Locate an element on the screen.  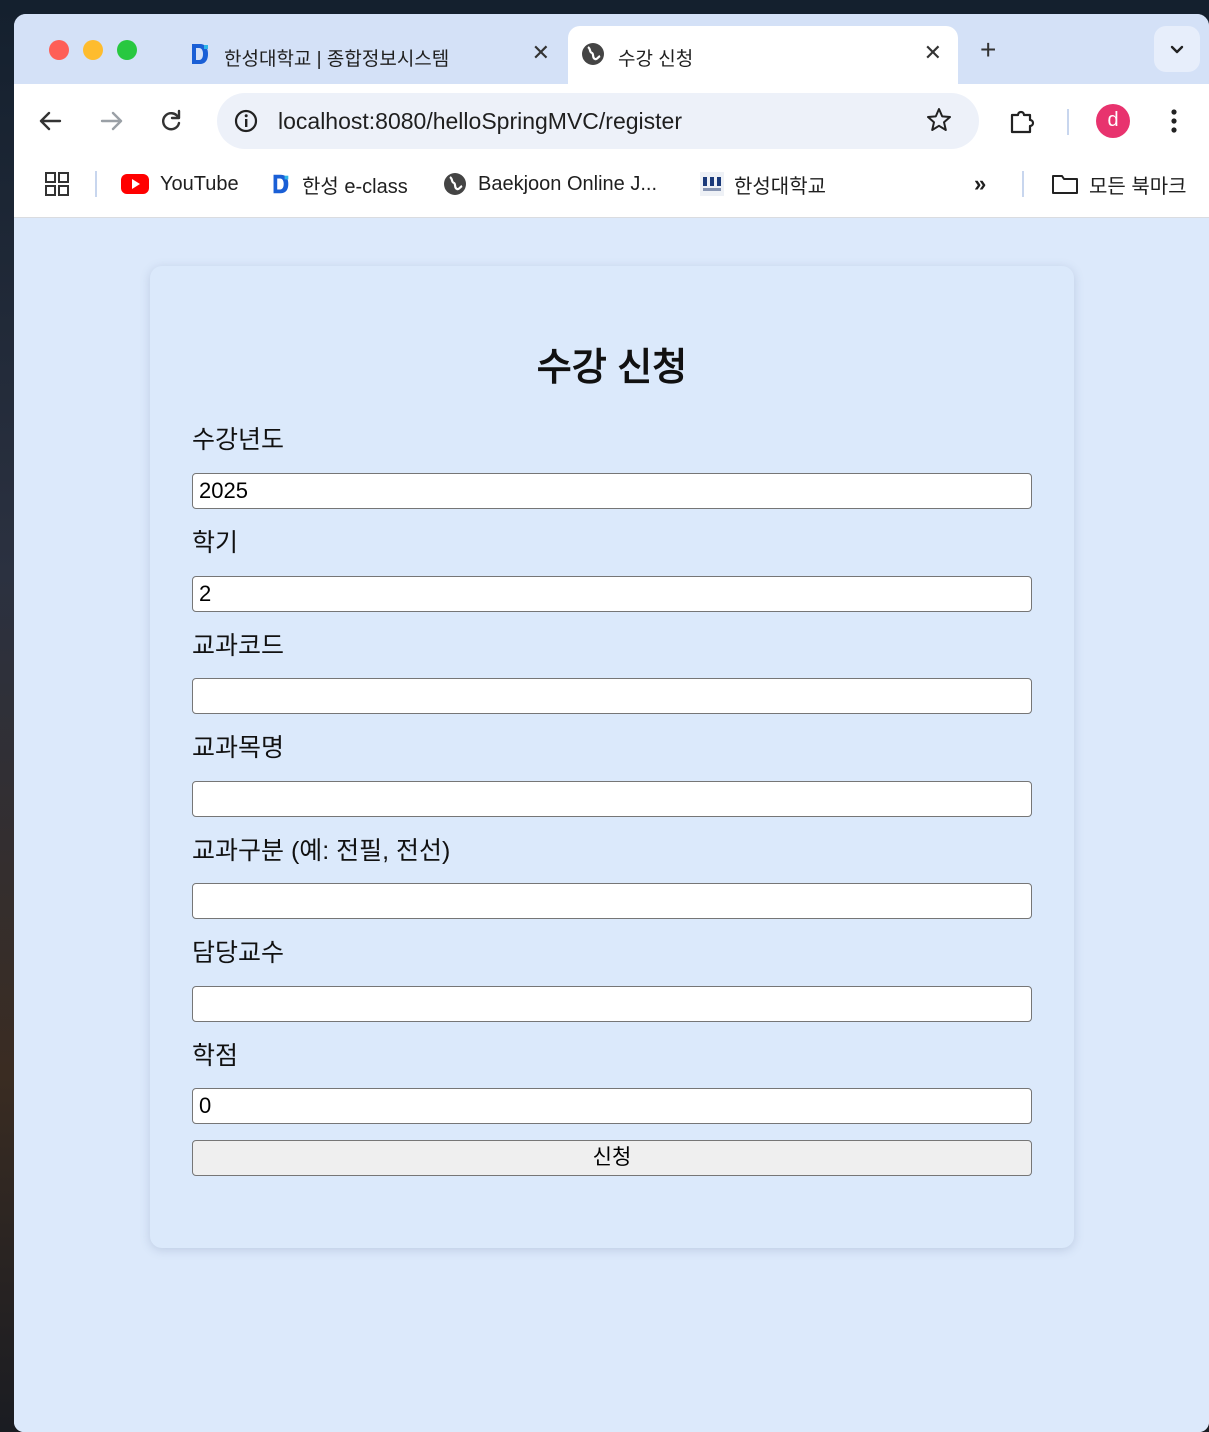
bookmark-label: 한성대학교 is located at coordinates (780, 186).